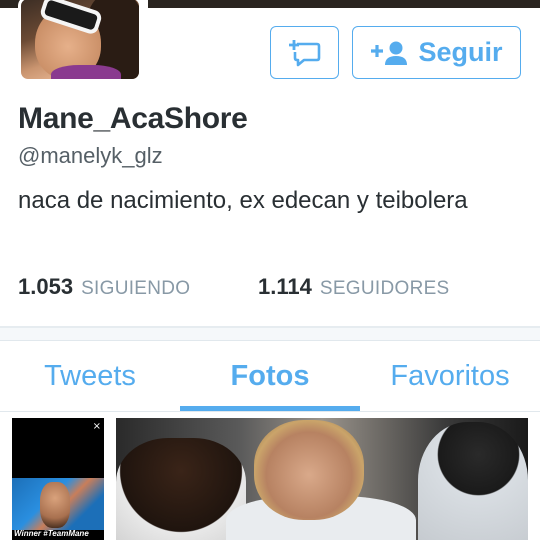 The height and width of the screenshot is (540, 540). I want to click on following-label: SIGUIENDO, so click(136, 288).